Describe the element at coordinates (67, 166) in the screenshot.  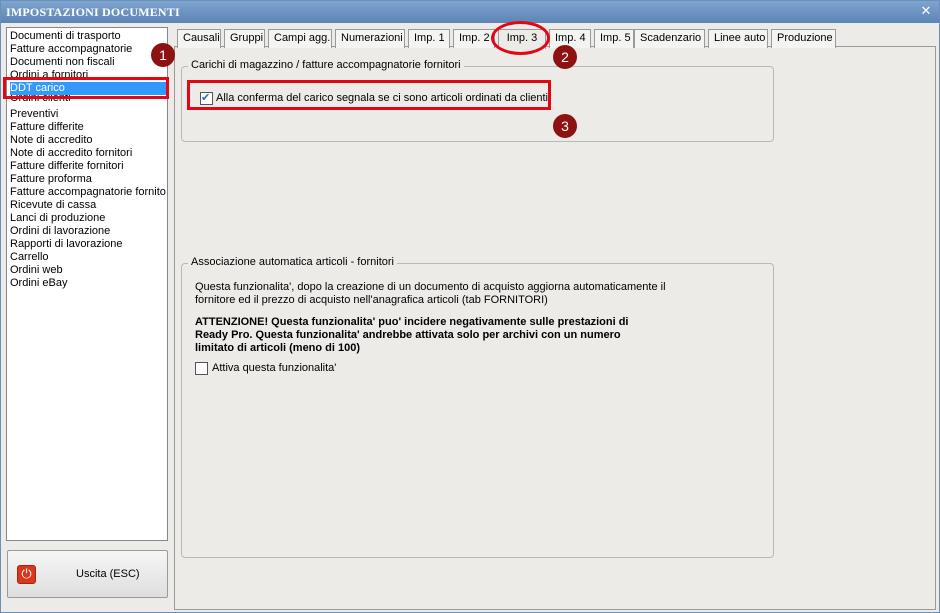
I see `list-item-fatture-differite-fornitori: Fatture differite fornitori` at that location.